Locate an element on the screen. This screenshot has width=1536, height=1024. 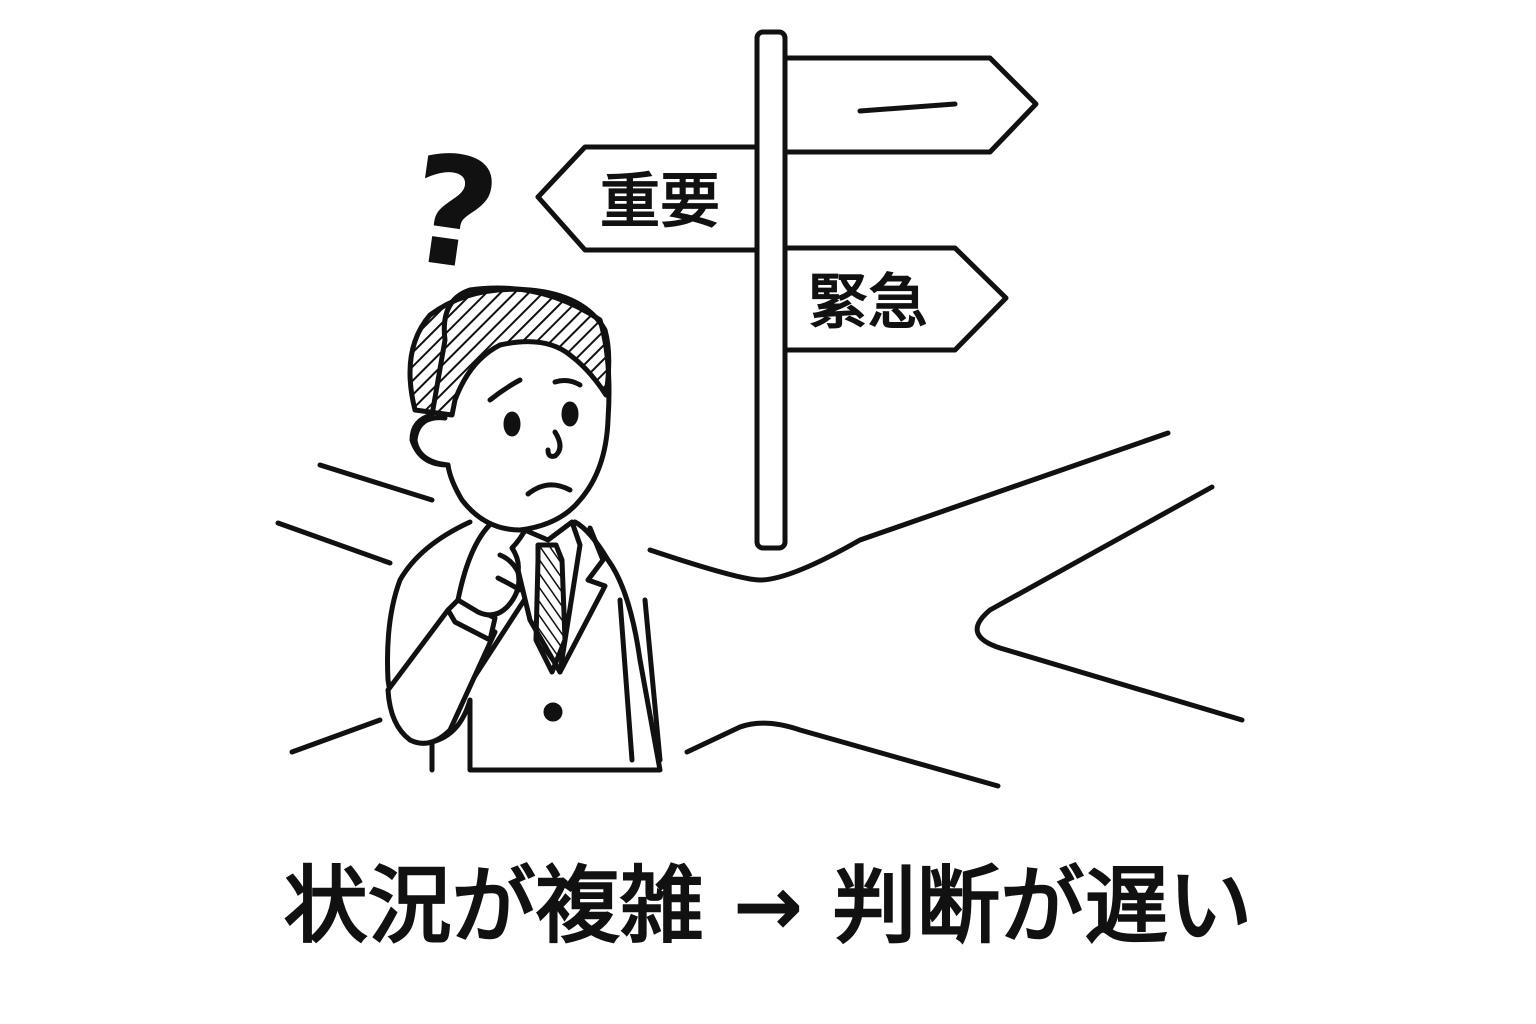
signpost-pole is located at coordinates (771, 290).